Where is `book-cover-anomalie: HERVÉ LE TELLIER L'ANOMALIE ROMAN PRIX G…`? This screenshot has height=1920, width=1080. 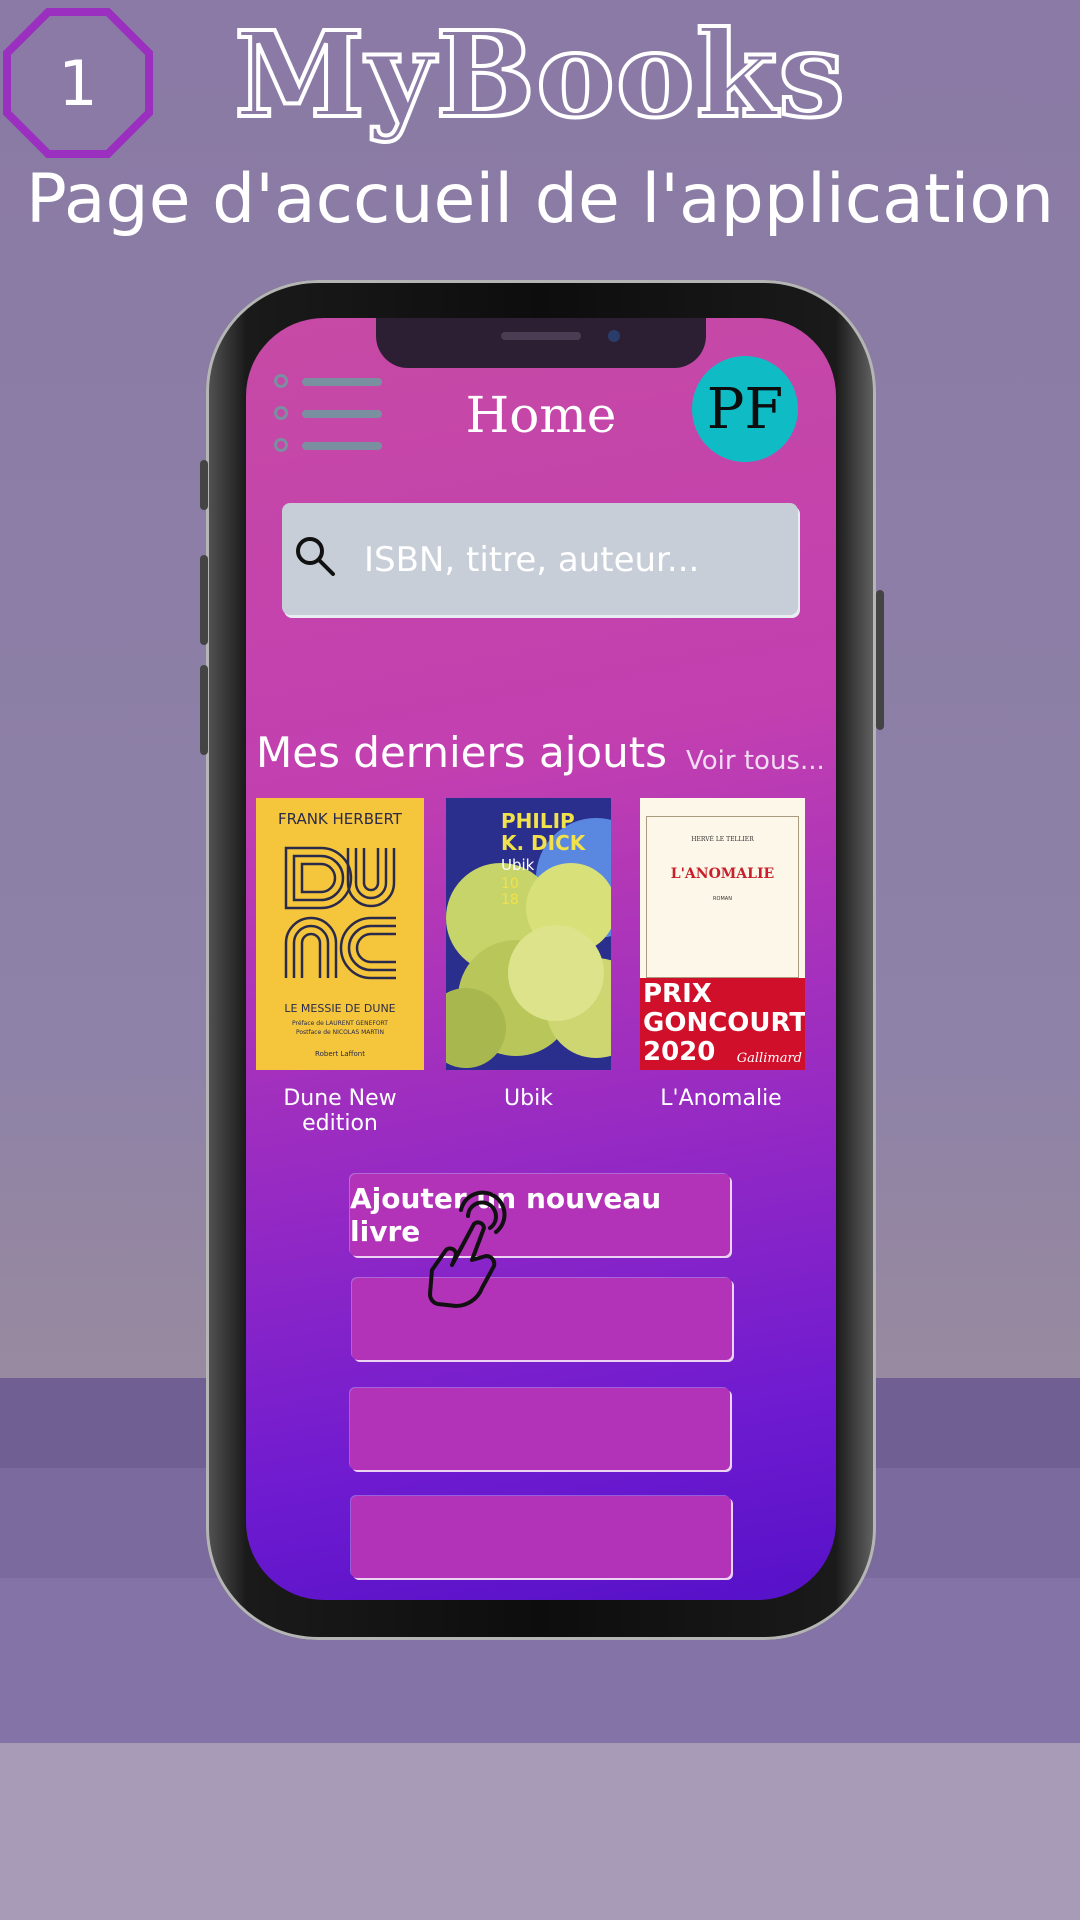
book-cover-anomalie: HERVÉ LE TELLIER L'ANOMALIE ROMAN PRIX G… is located at coordinates (722, 934).